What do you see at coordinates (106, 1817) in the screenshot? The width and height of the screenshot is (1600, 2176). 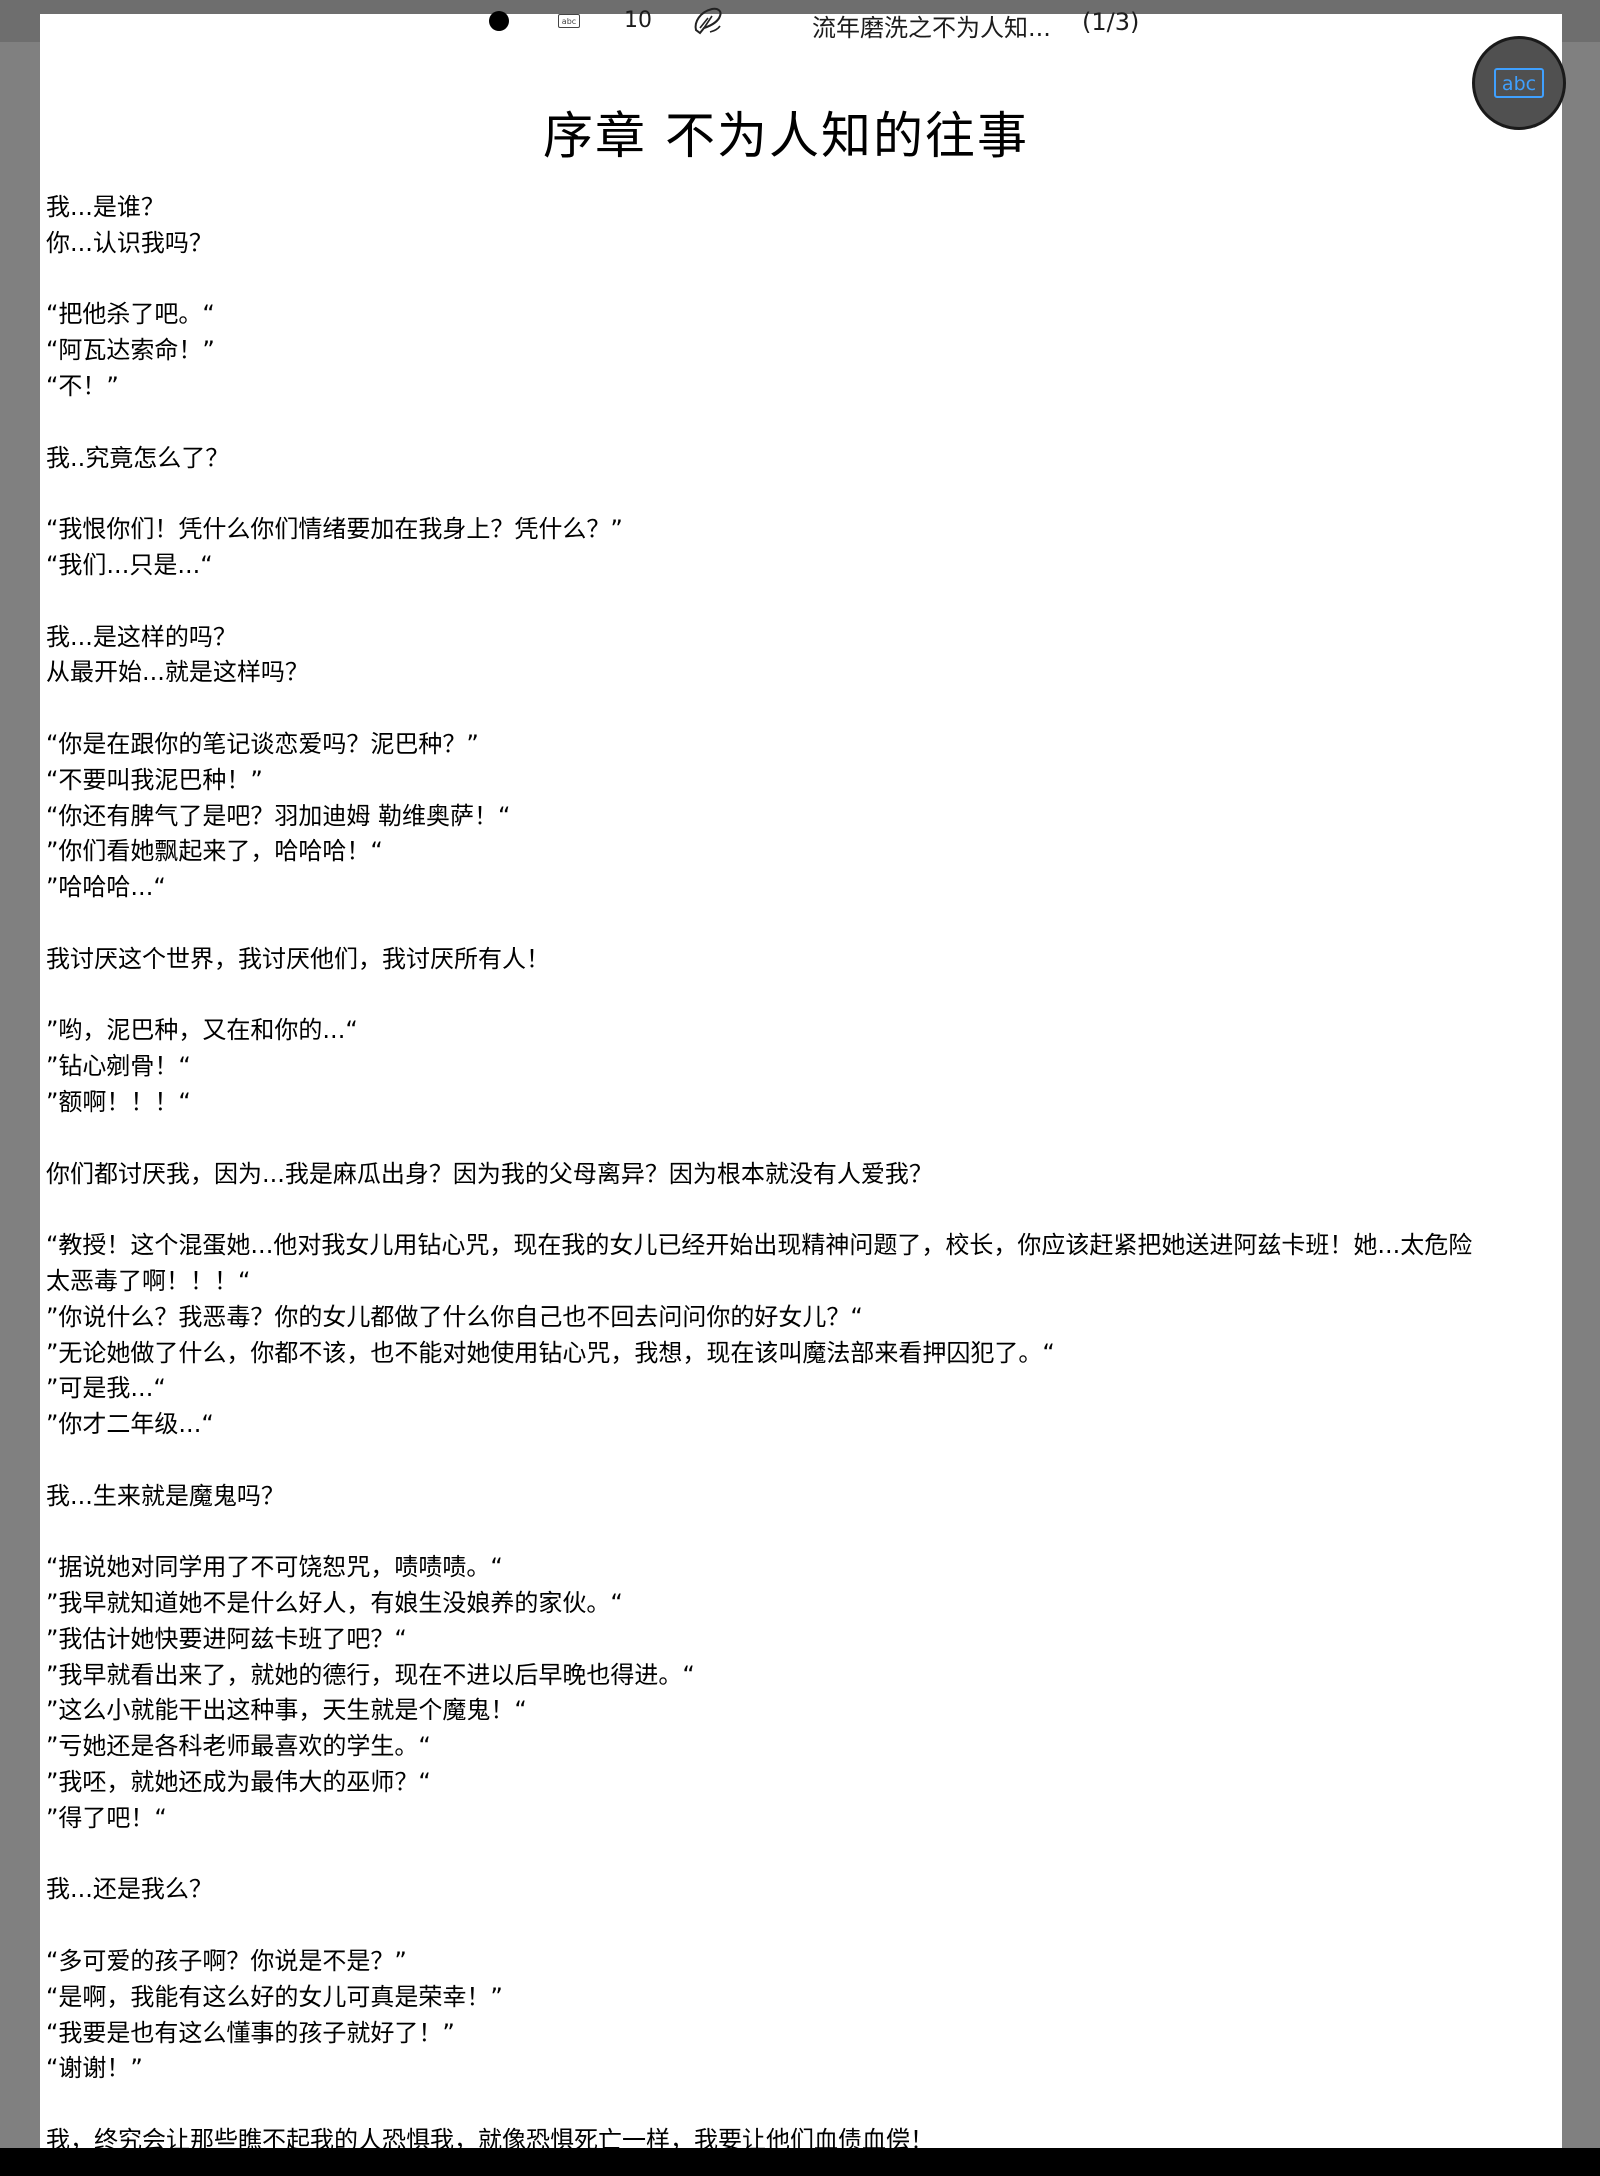 I see `text-line: ”得了吧！“` at bounding box center [106, 1817].